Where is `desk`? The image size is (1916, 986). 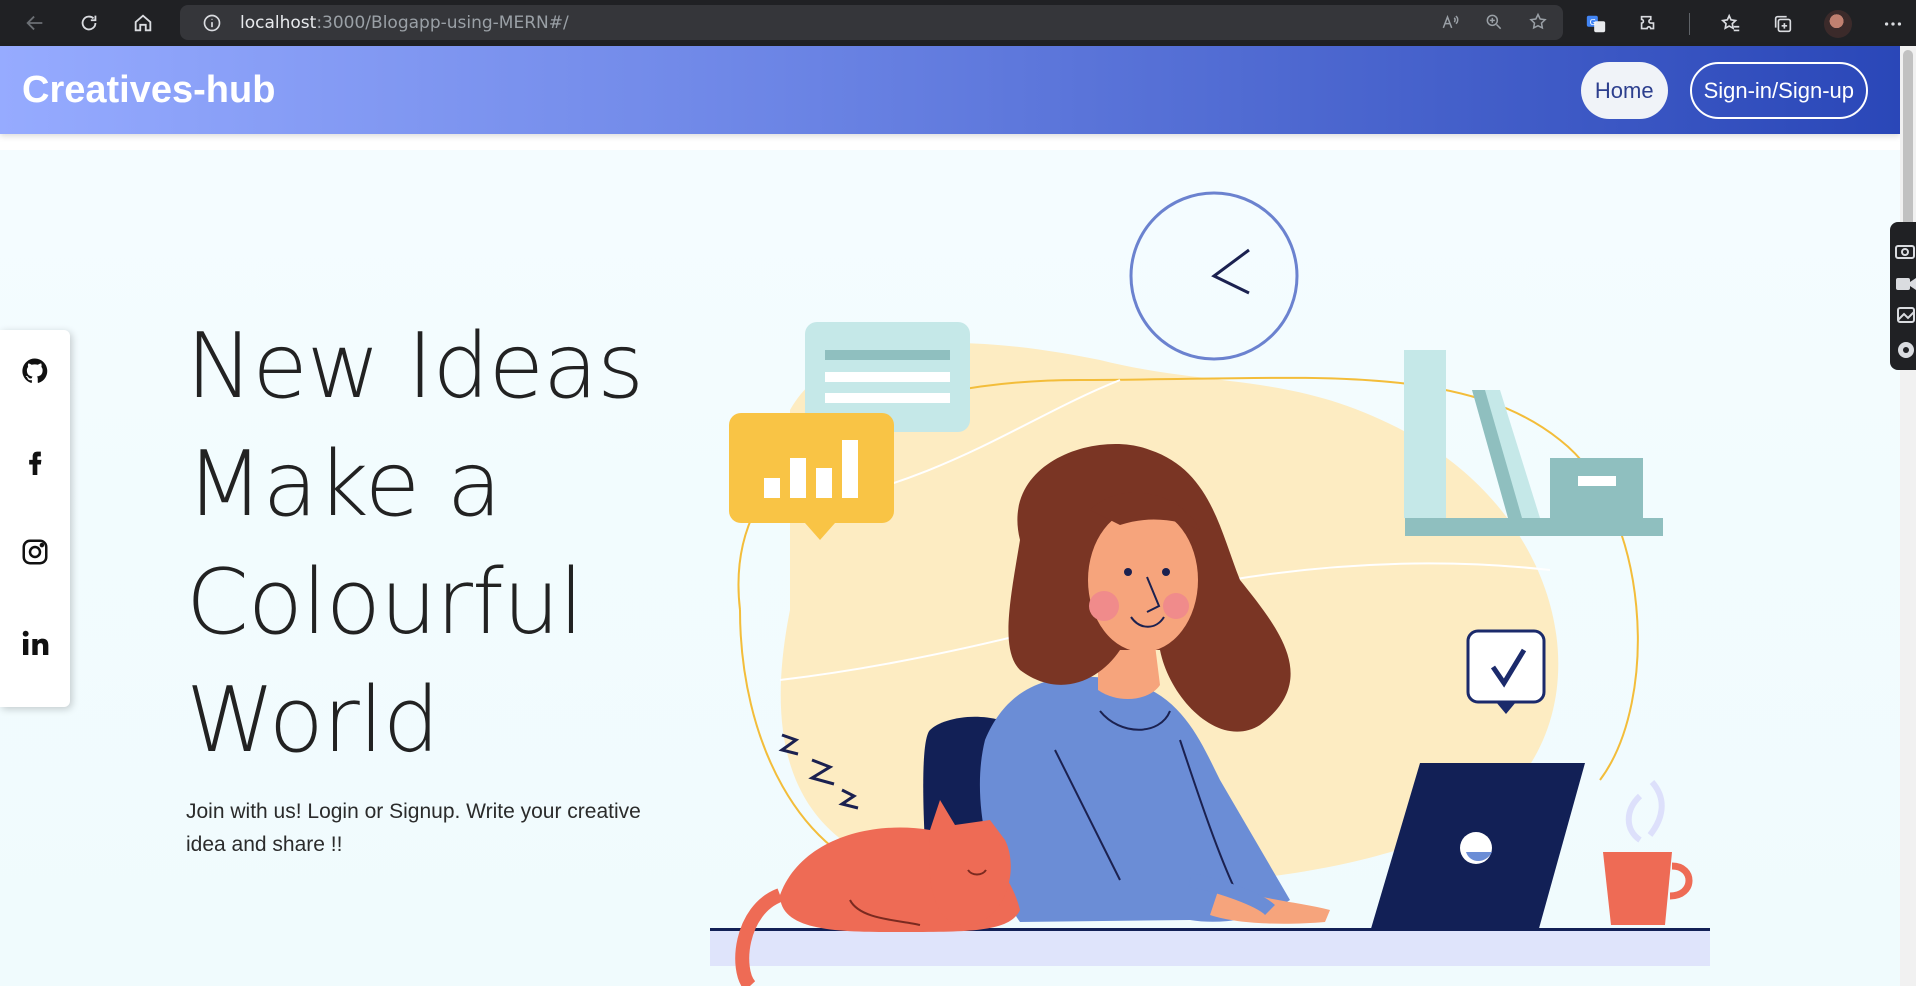
desk is located at coordinates (1210, 948).